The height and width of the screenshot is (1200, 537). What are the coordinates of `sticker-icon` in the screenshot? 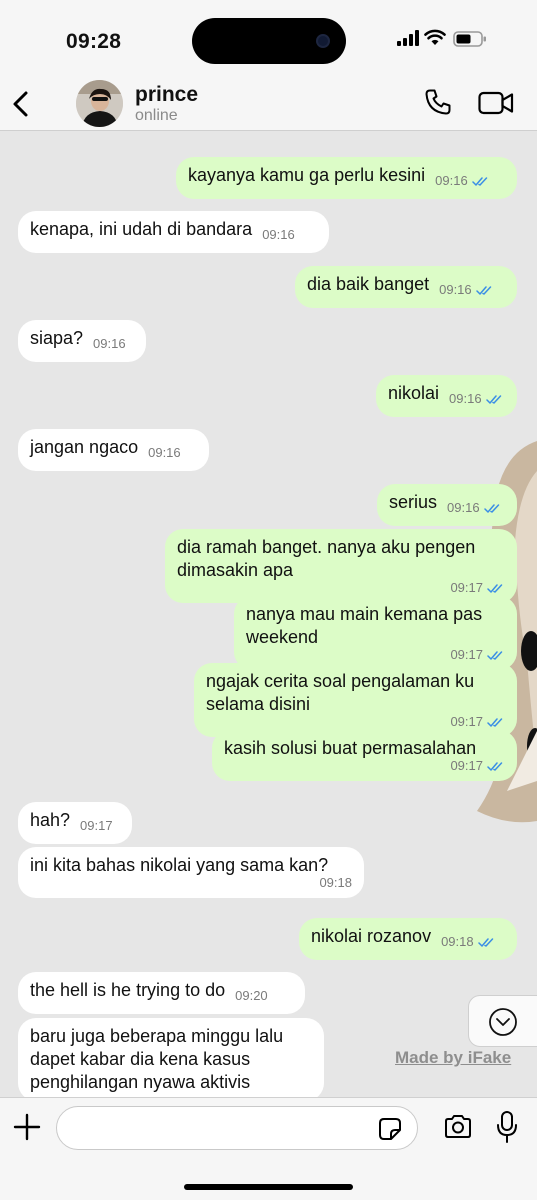 It's located at (390, 1129).